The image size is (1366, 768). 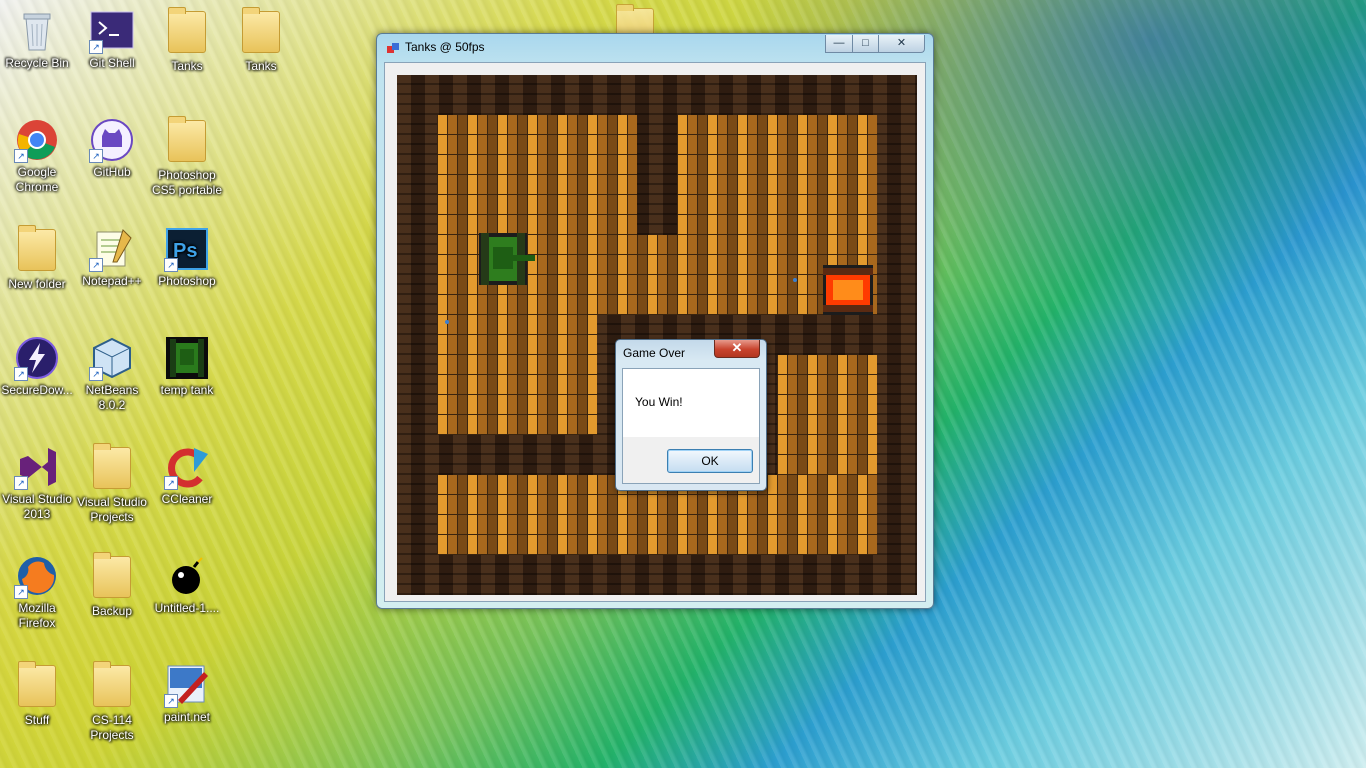 I want to click on visual-studio-icon: ↗, so click(x=37, y=467).